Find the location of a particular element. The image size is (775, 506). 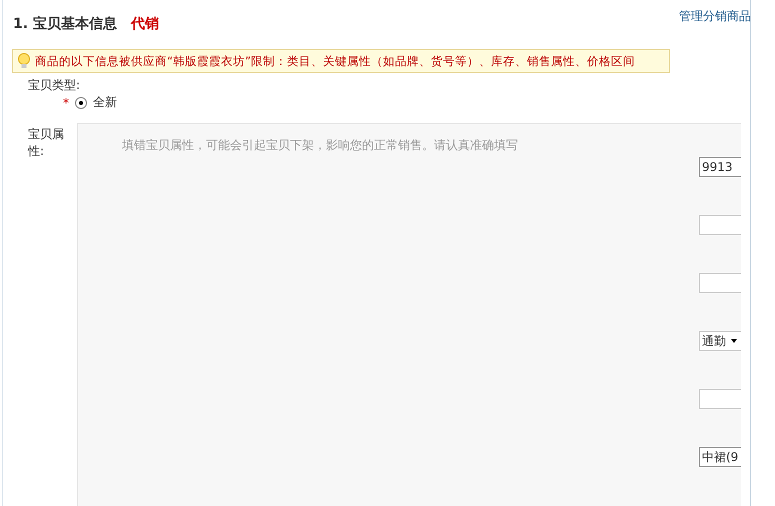

radio-button is located at coordinates (81, 102).